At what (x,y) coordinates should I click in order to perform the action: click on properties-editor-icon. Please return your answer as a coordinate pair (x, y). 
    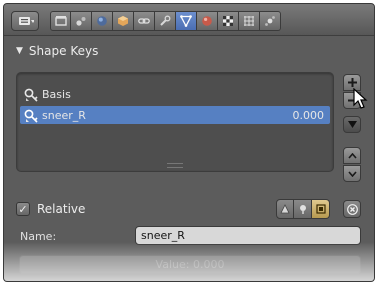
    Looking at the image, I should click on (26, 21).